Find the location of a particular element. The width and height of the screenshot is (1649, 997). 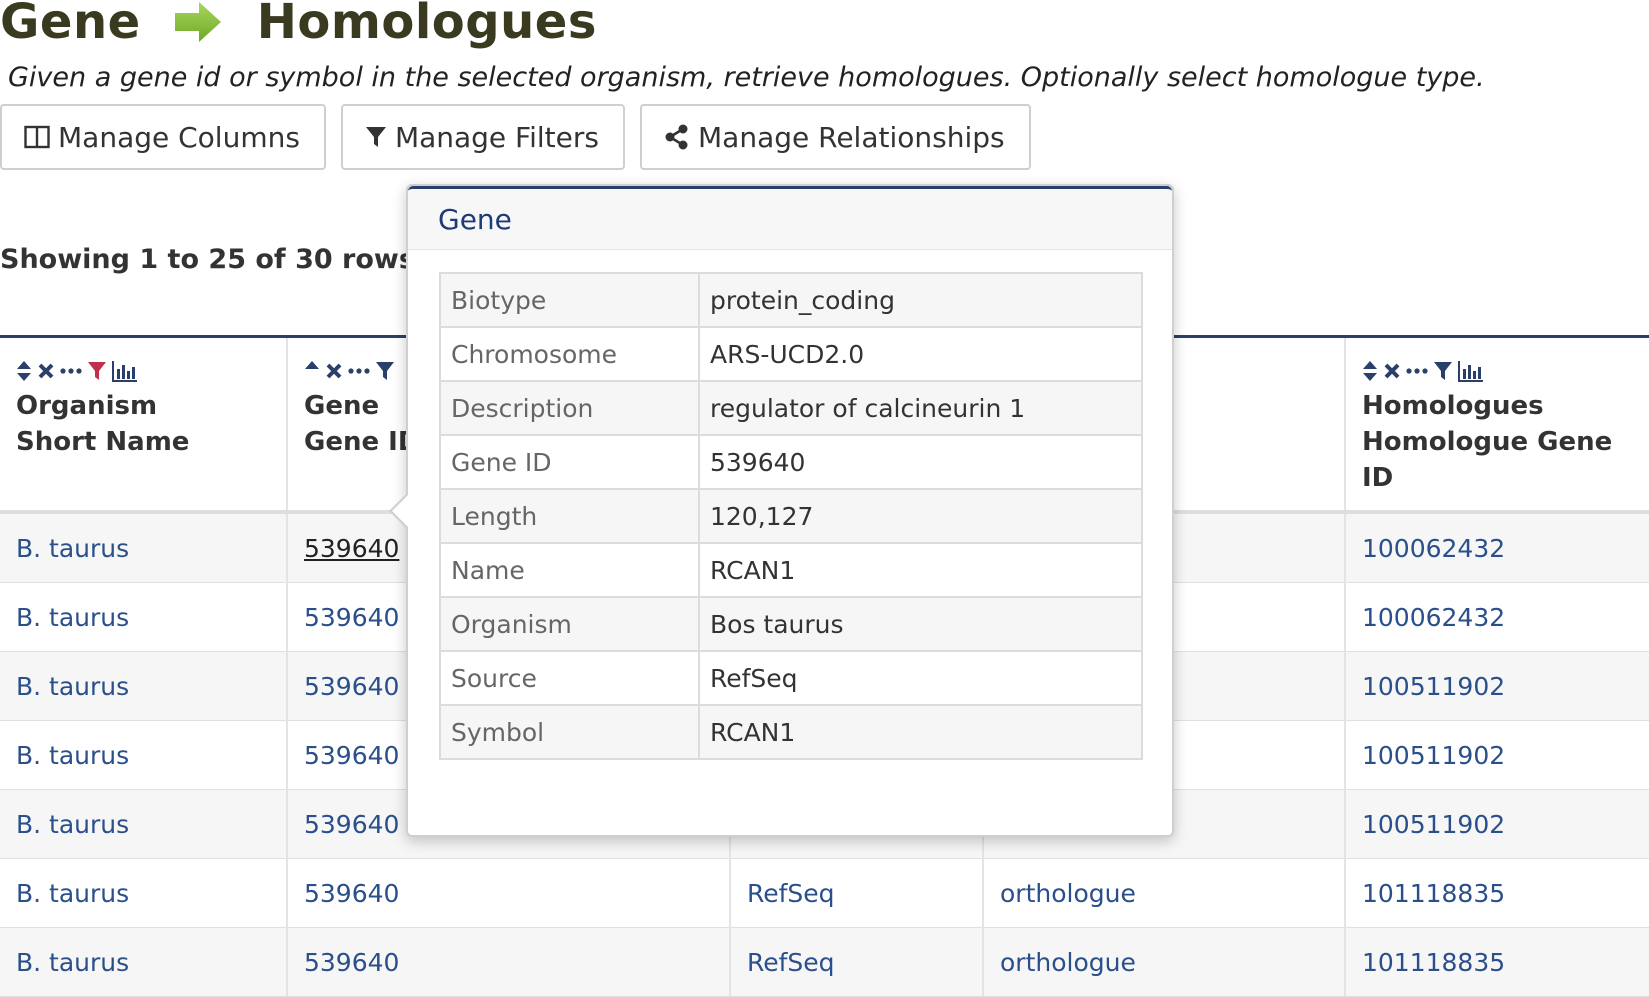

detail-row: Chromosome ARS-UCD2.0 is located at coordinates (791, 354).